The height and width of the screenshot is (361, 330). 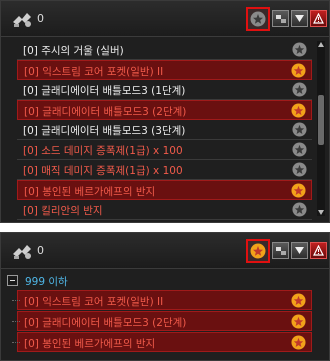 I want to click on scroll-thumb, so click(x=321, y=120).